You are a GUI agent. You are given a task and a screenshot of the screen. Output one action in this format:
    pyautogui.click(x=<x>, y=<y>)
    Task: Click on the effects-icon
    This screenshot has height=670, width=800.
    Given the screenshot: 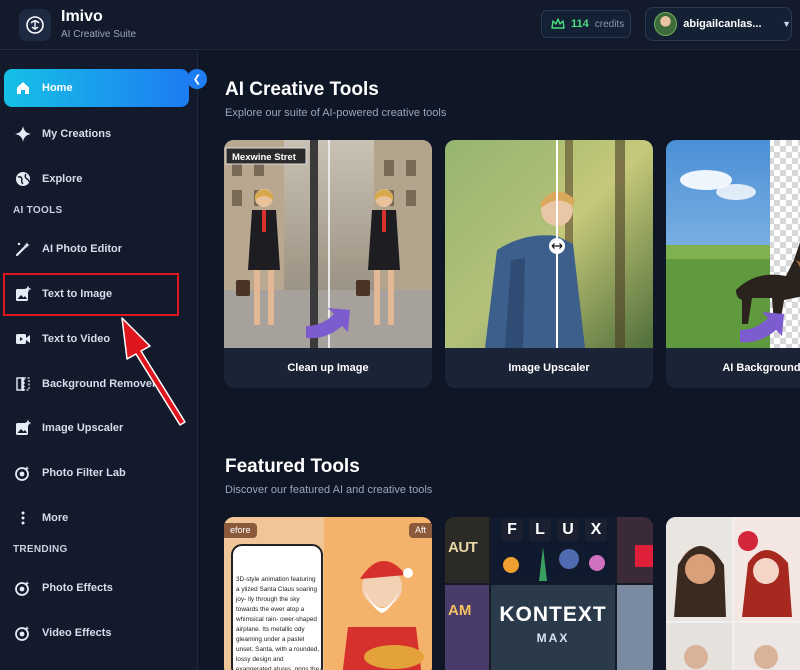 What is the action you would take?
    pyautogui.click(x=23, y=588)
    